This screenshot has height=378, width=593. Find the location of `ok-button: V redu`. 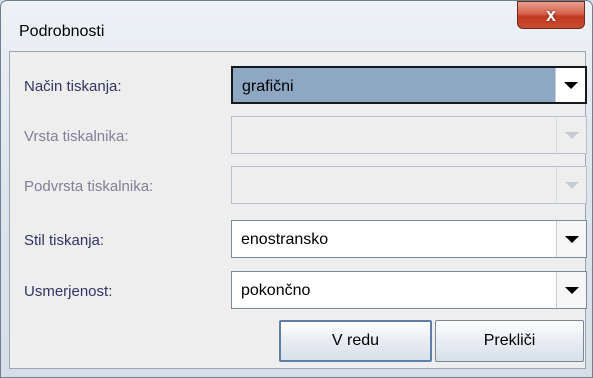

ok-button: V redu is located at coordinates (355, 341).